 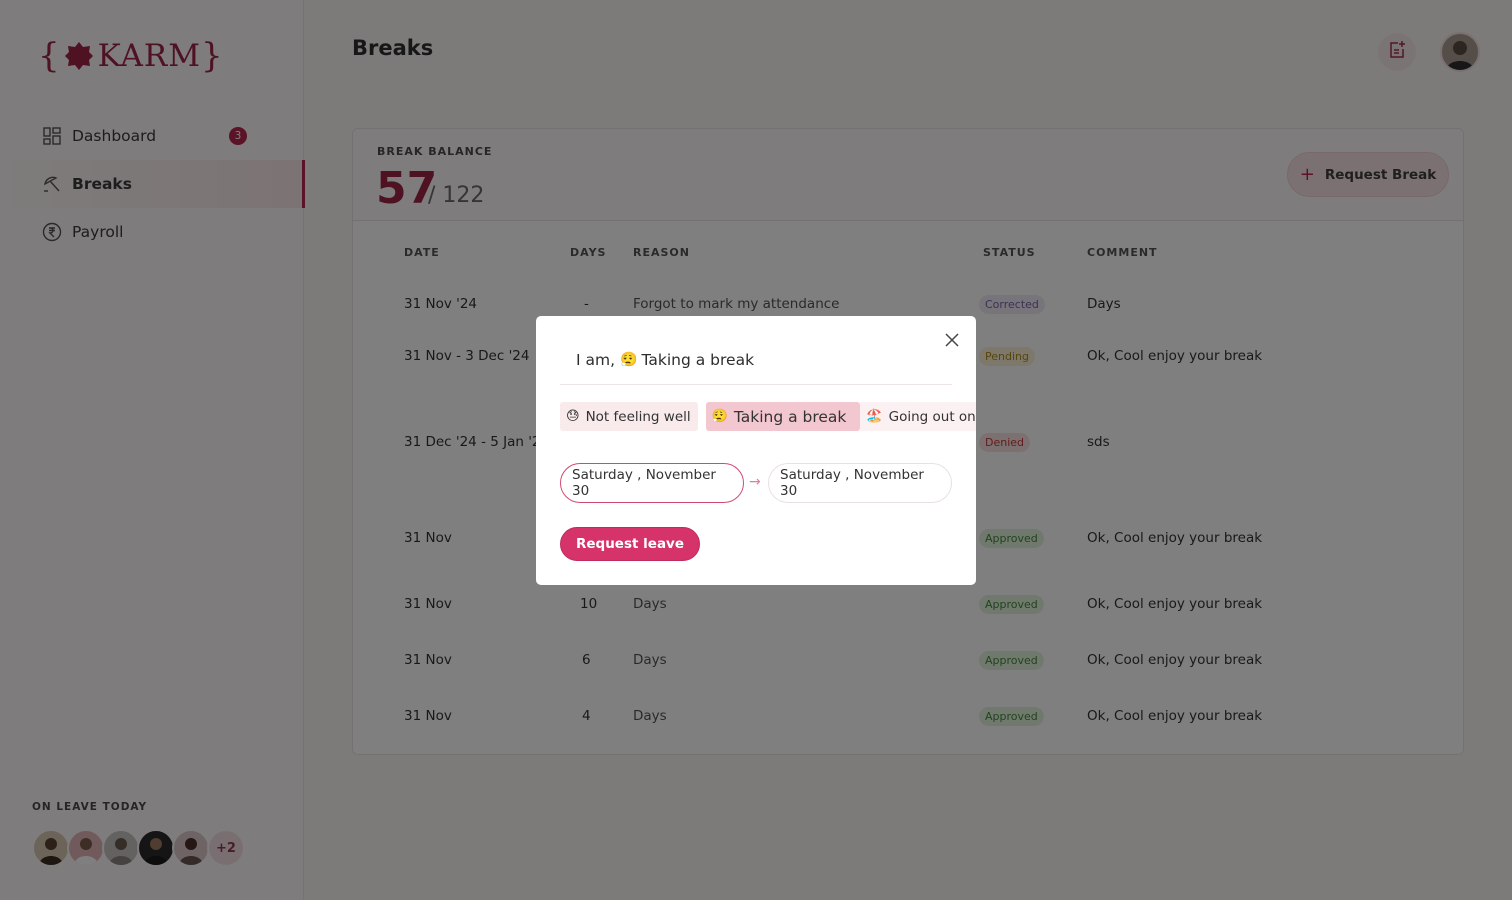 I want to click on arrow-right-icon: →, so click(x=755, y=482).